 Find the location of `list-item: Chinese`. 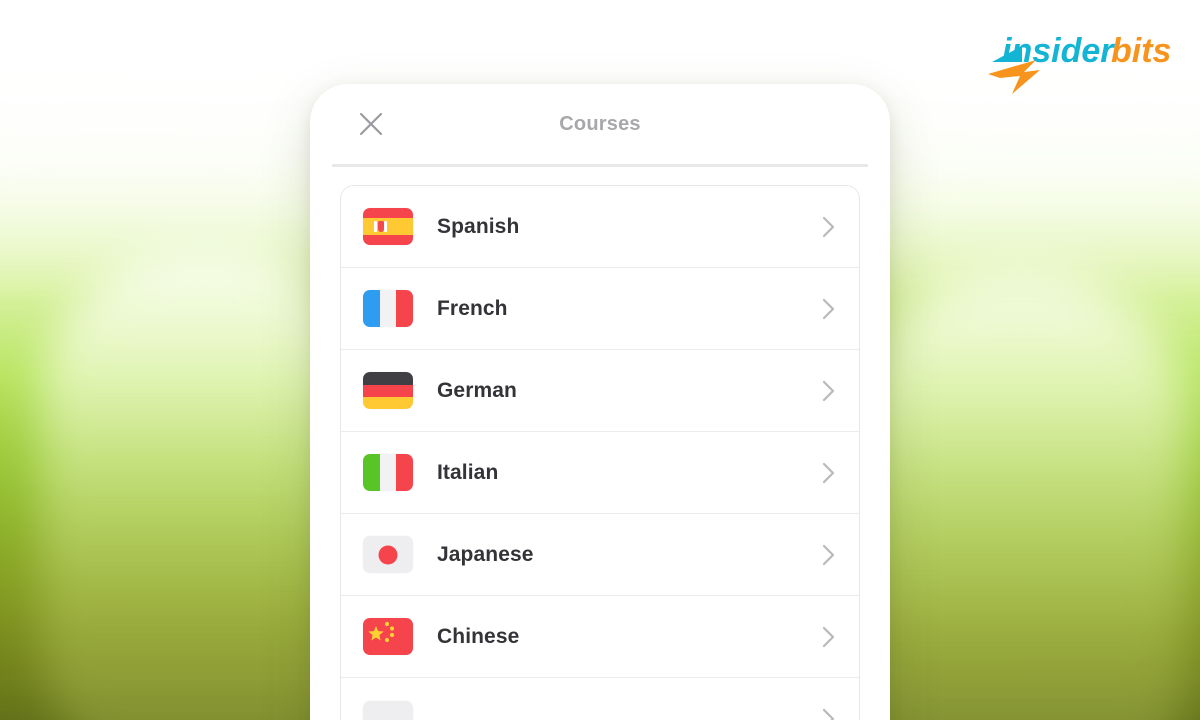

list-item: Chinese is located at coordinates (600, 637).